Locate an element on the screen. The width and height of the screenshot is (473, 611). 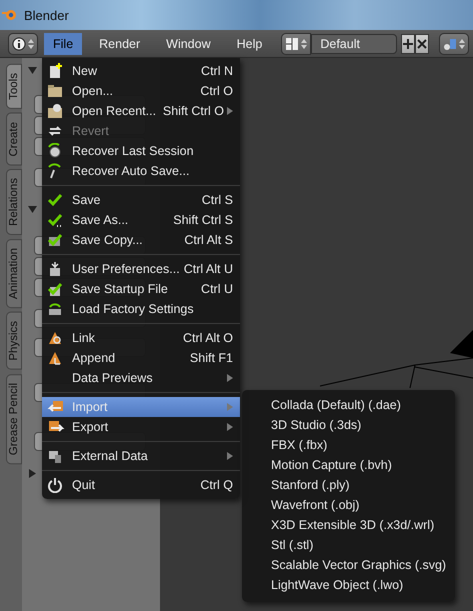
clock-arrow-icon is located at coordinates (55, 151).